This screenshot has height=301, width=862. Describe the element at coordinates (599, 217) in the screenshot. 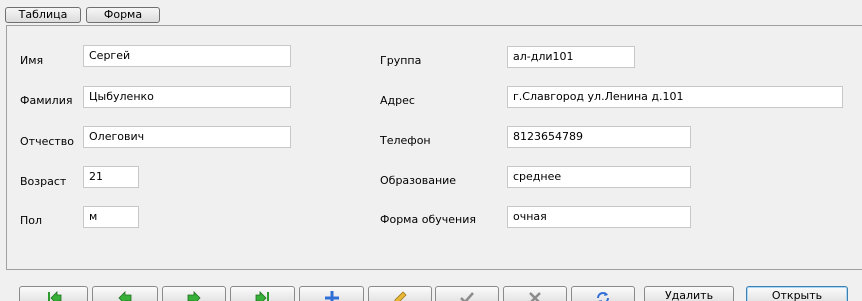

I see `study-form-field: очная` at that location.